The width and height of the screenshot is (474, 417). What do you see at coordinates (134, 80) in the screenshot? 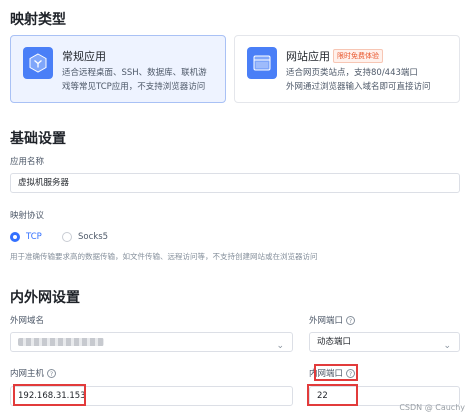
I see `card-common-desc: 适合远程桌面、SSH、数据库、联机游 戏等常见TCP应用，不支持浏览器访问` at bounding box center [134, 80].